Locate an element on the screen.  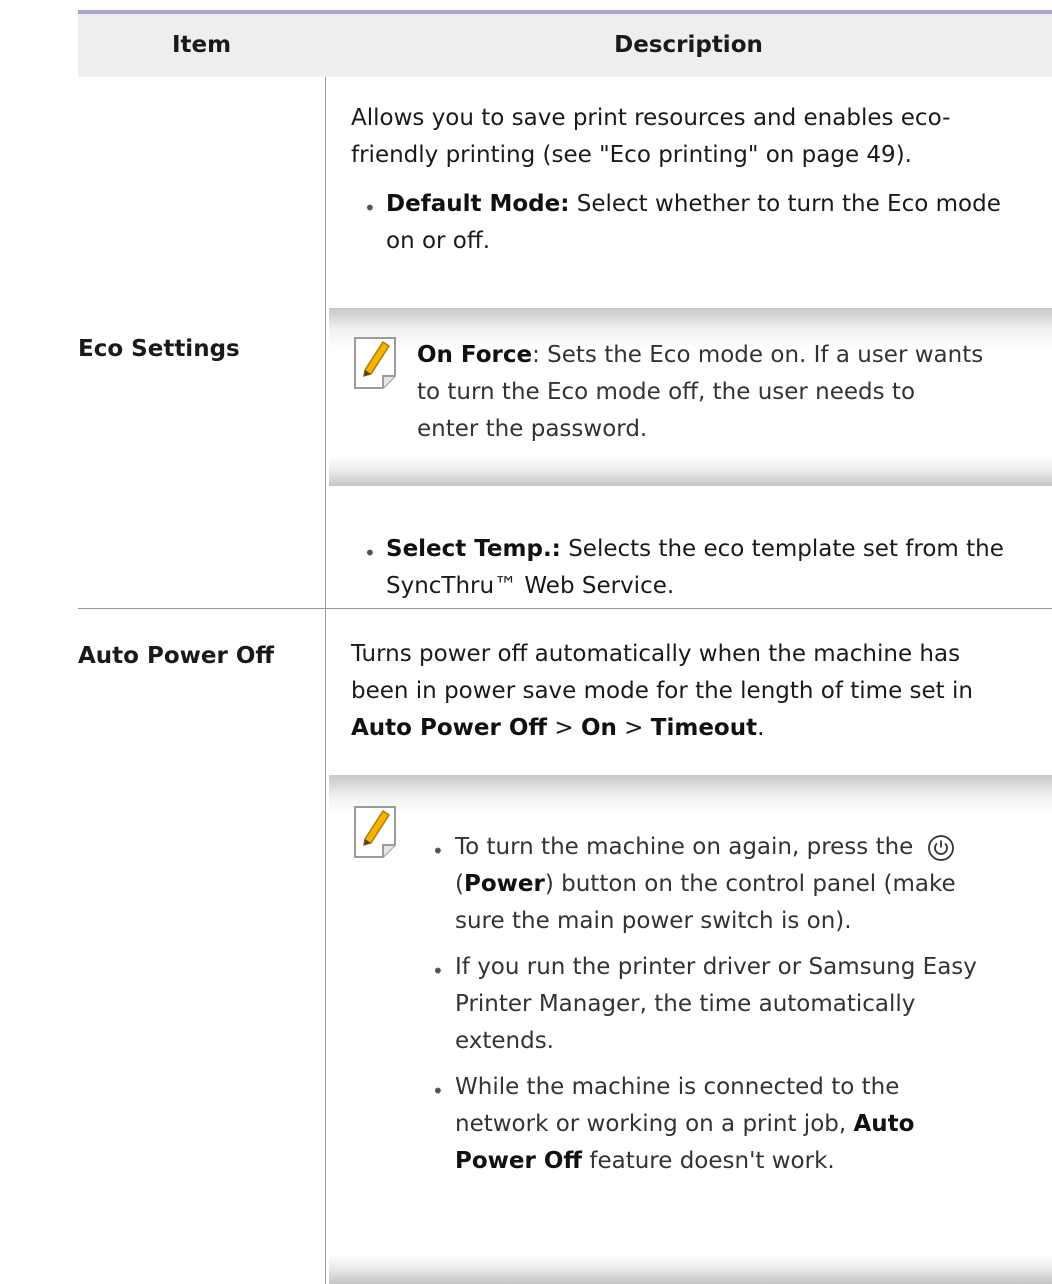
auto-word: Auto is located at coordinates (884, 1124).